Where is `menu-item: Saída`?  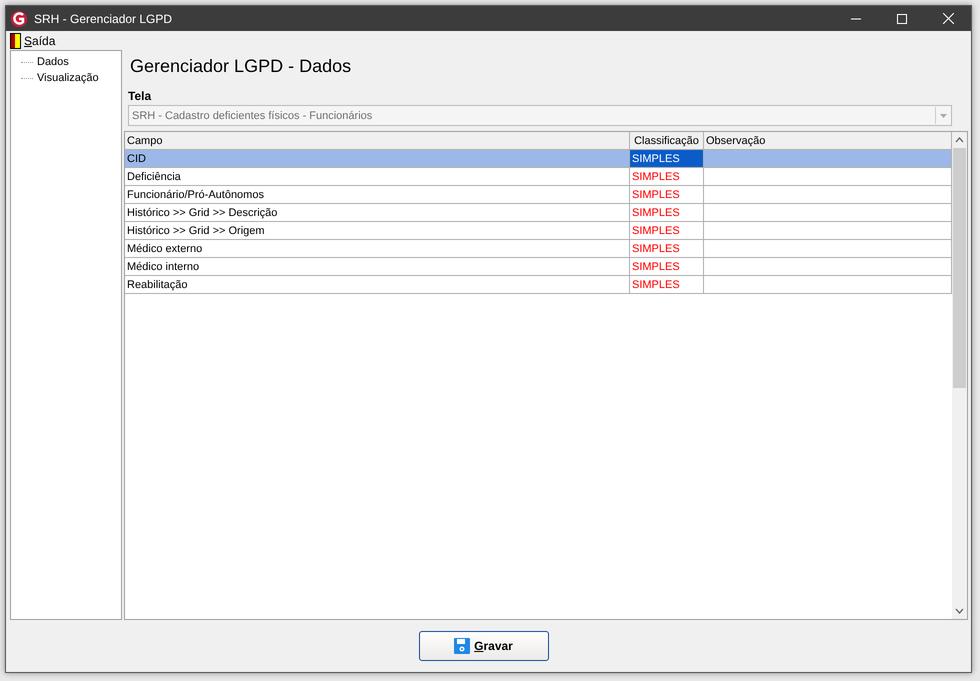
menu-item: Saída is located at coordinates (33, 40).